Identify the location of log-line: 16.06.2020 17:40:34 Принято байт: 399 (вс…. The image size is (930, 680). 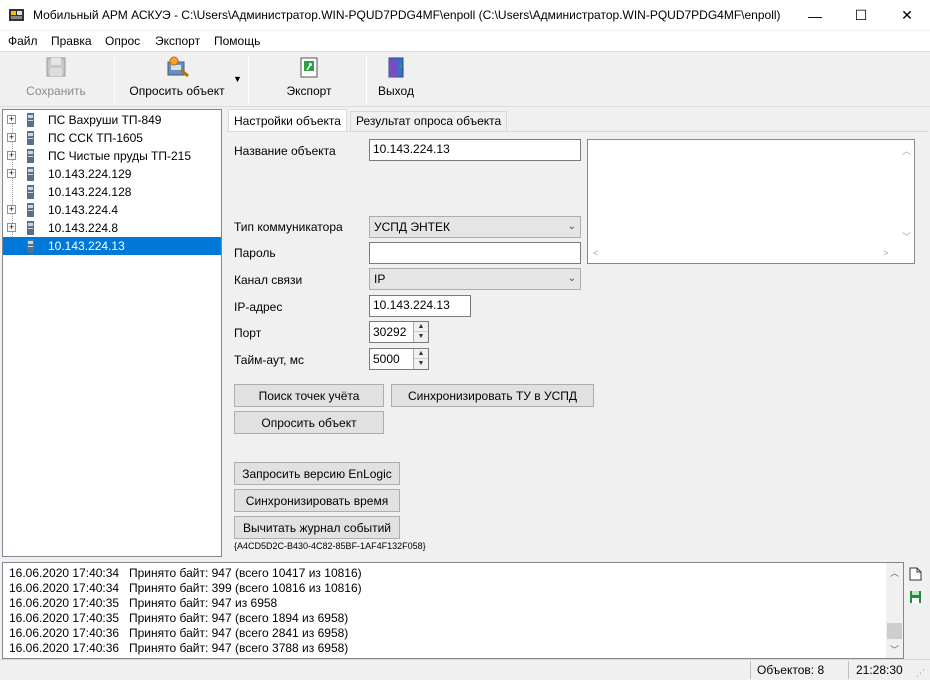
(185, 588).